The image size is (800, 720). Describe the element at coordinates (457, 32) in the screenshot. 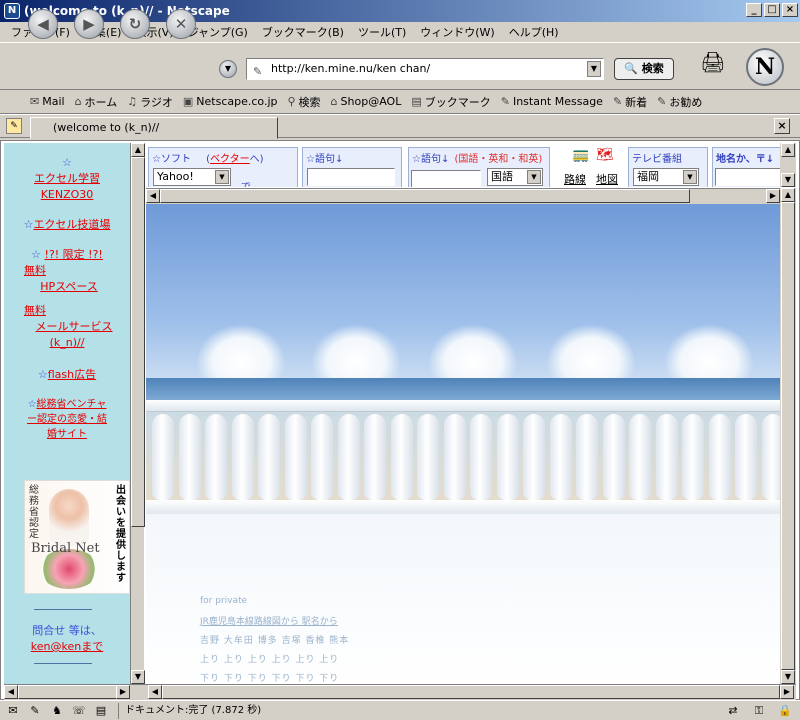

I see `menu-window: ウィンドウ(W)` at that location.